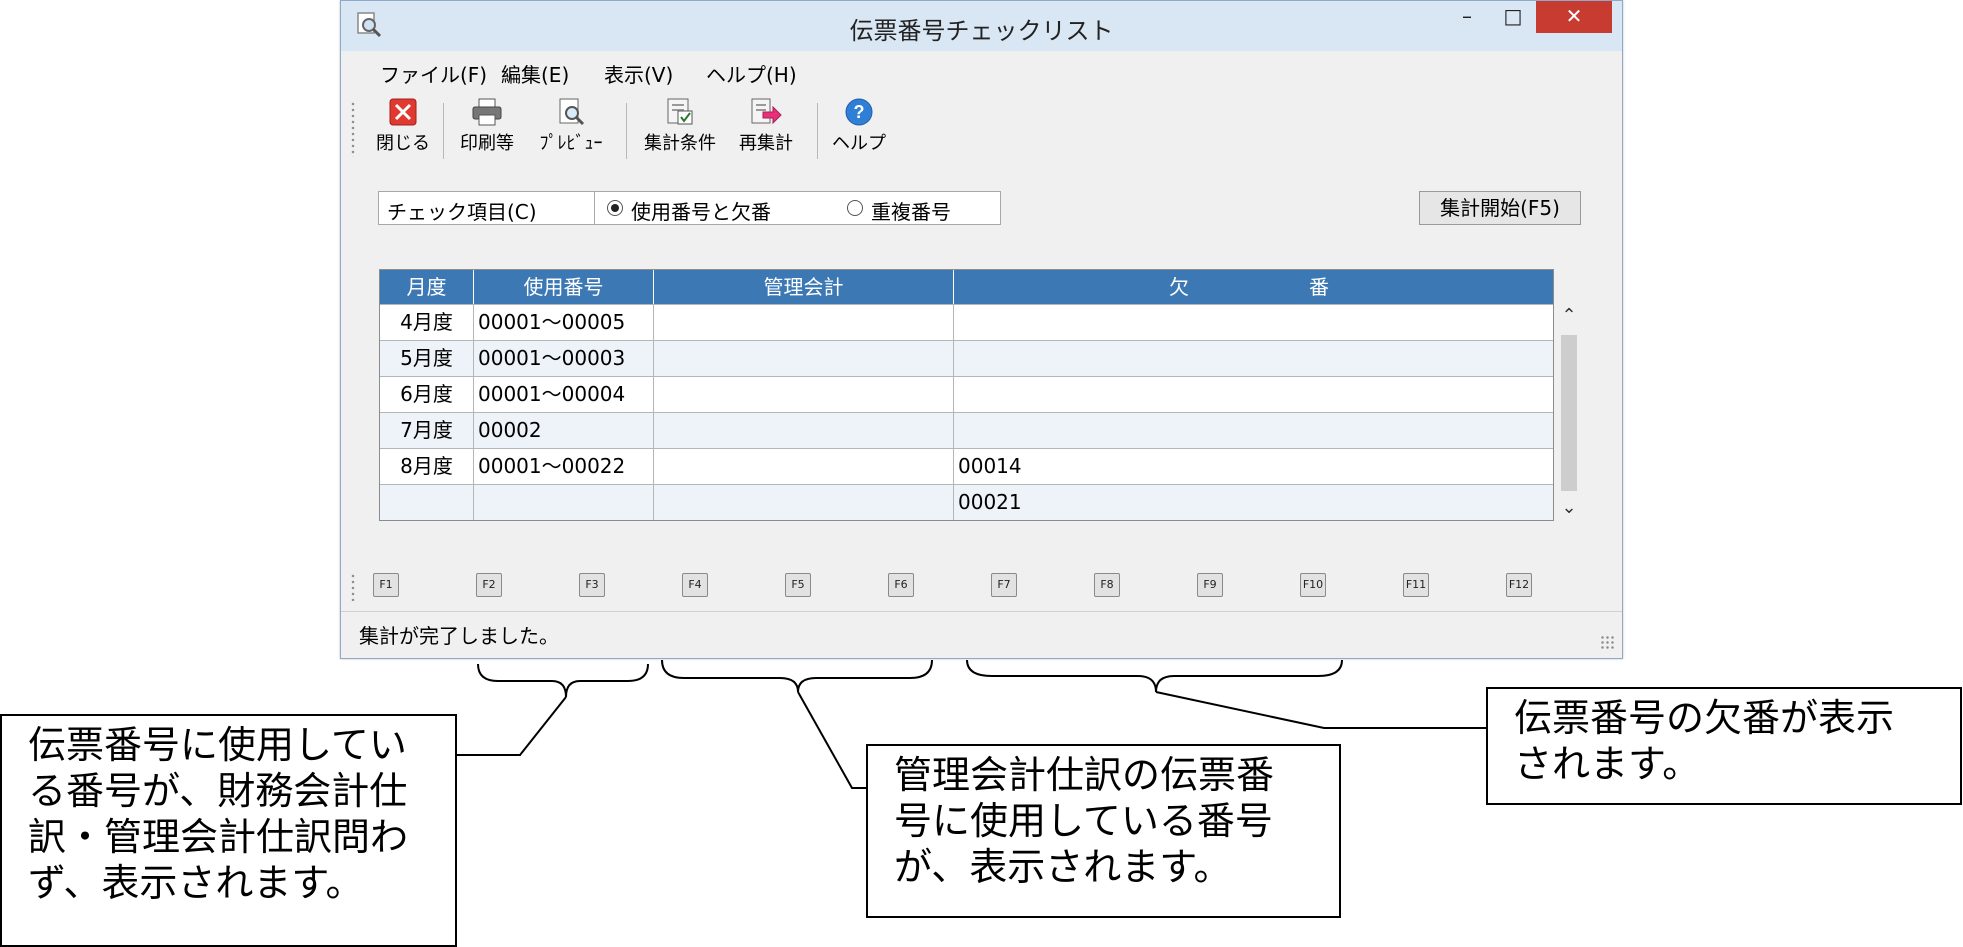  I want to click on scroll-up-arrow-icon: ⌃, so click(1569, 316).